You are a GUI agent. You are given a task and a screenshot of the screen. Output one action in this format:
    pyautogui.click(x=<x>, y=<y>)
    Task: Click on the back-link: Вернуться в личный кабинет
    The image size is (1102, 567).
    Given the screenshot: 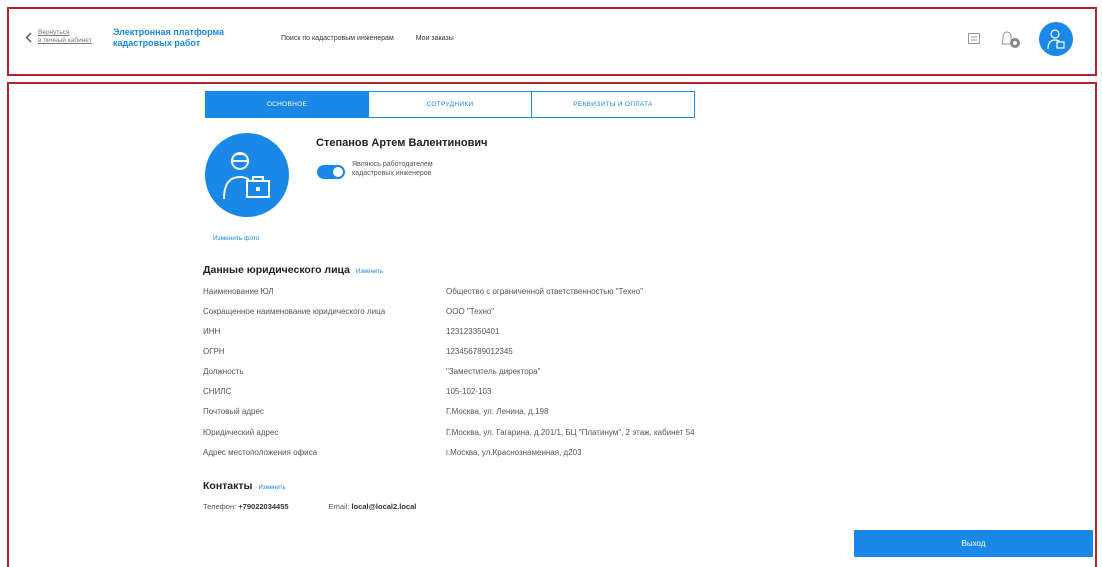 What is the action you would take?
    pyautogui.click(x=62, y=37)
    